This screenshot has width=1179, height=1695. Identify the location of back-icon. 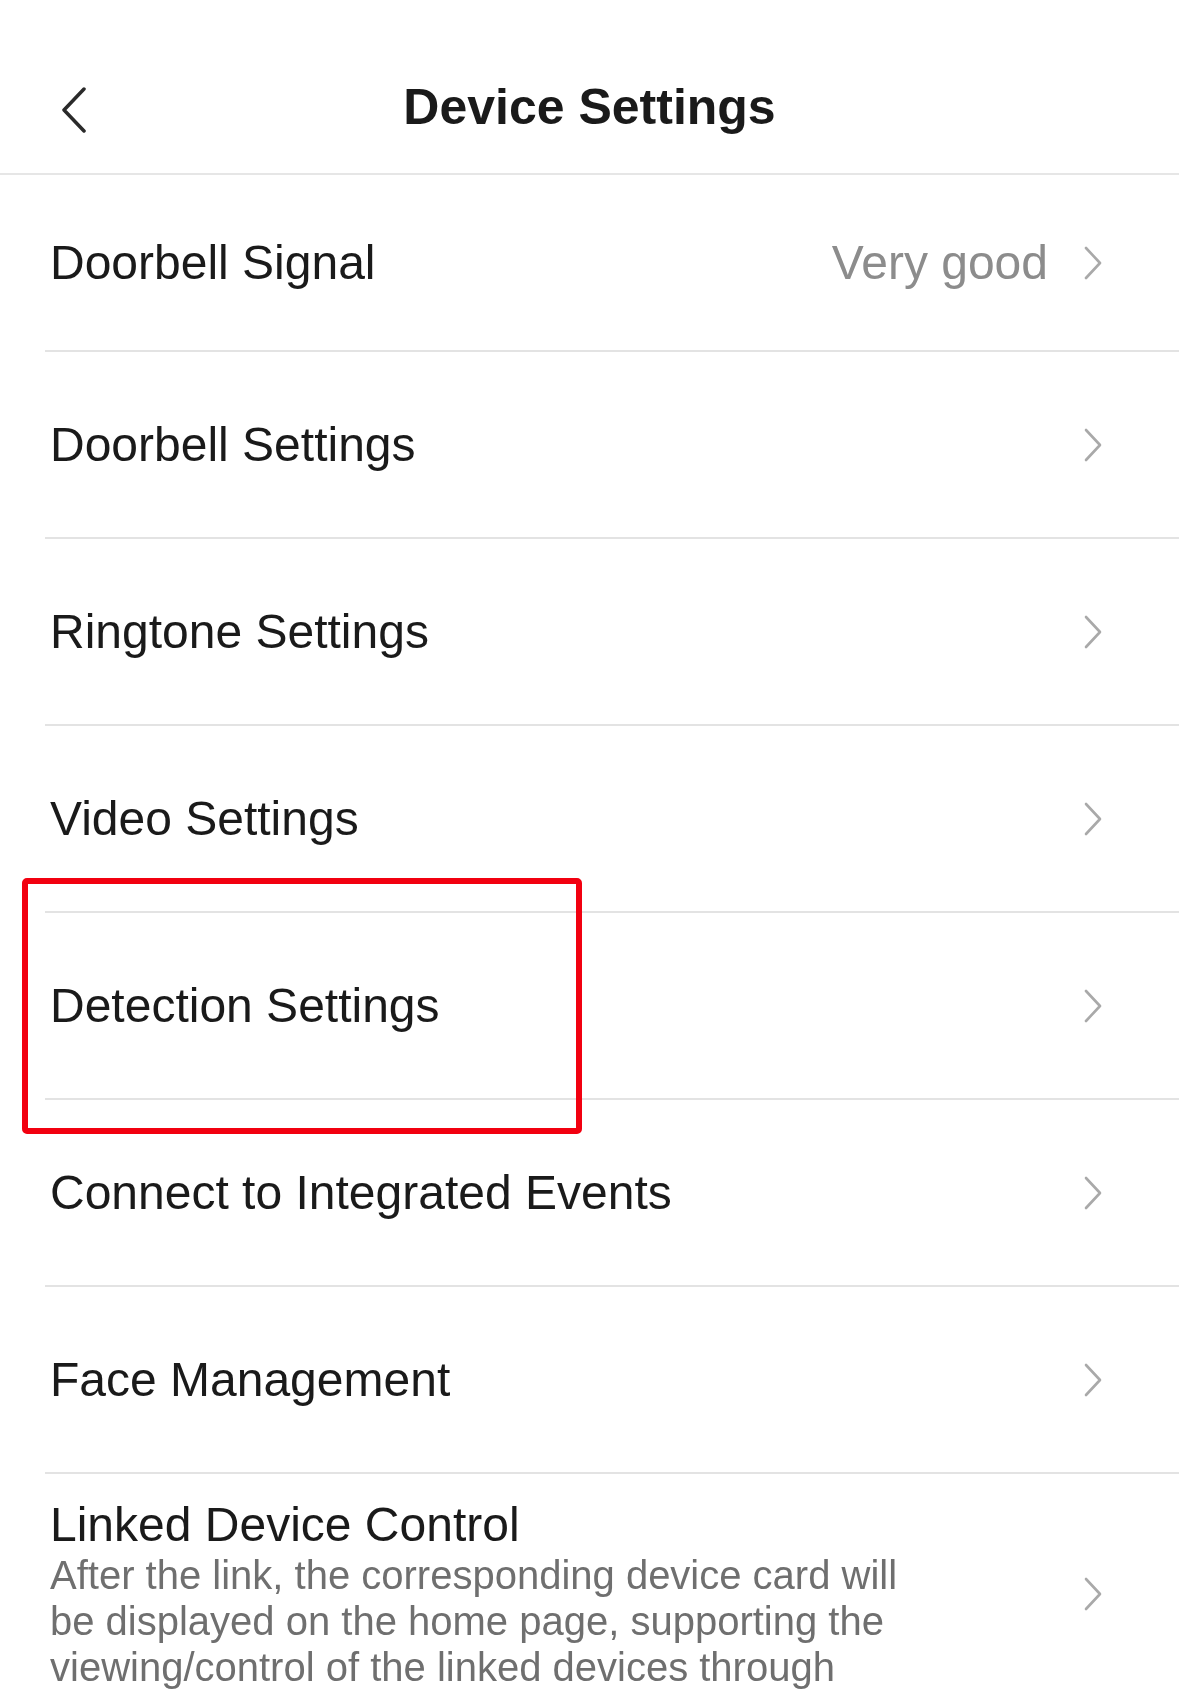
(74, 110).